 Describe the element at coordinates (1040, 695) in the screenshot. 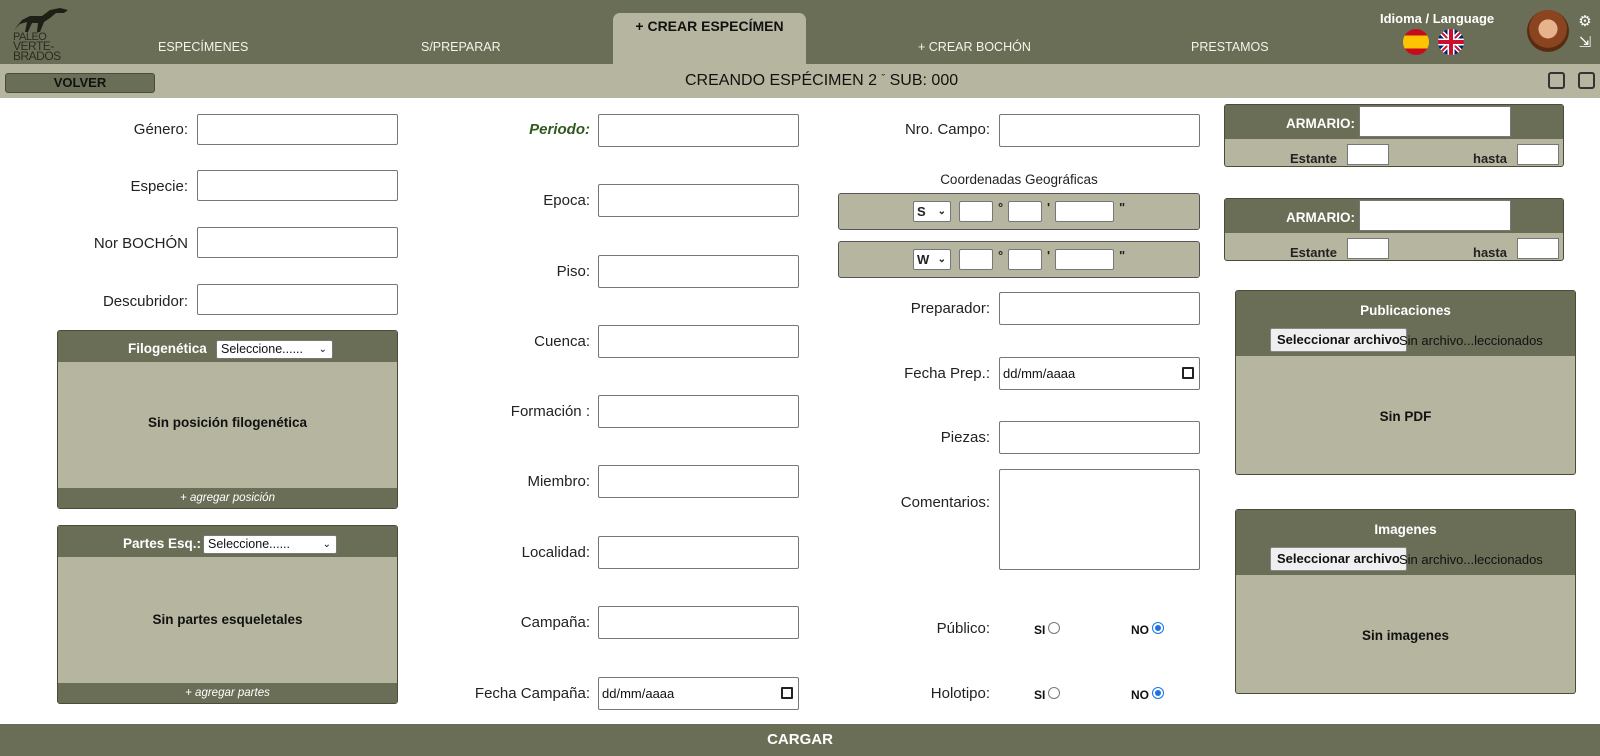

I see `holotipo-si-label: SI` at that location.